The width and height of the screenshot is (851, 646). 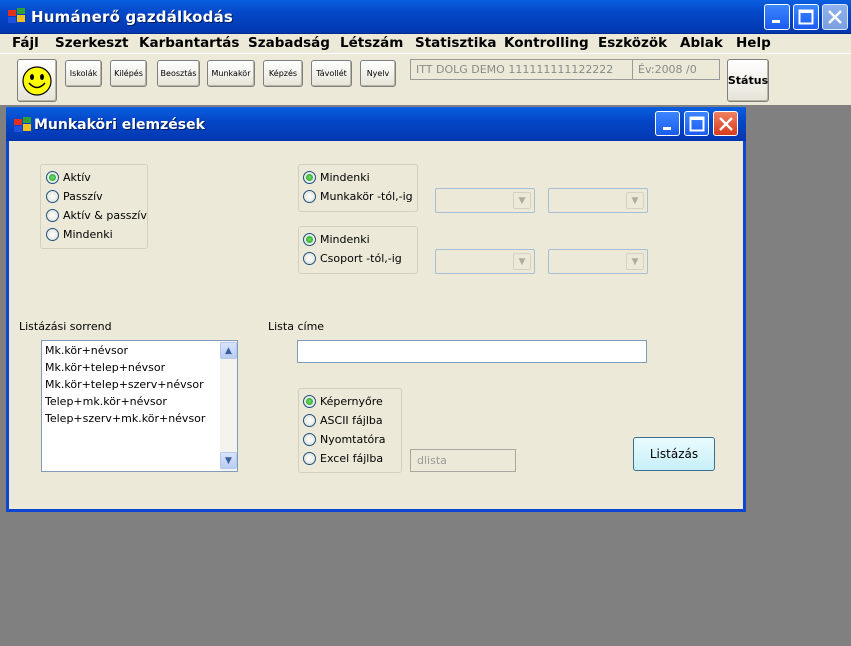 I want to click on child-window-title: Munkaköri elemzések, so click(x=119, y=125).